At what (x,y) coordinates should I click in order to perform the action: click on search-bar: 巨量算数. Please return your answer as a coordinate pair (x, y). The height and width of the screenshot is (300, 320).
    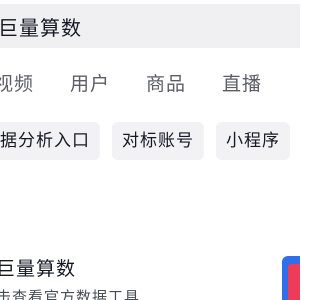
    Looking at the image, I should click on (150, 26).